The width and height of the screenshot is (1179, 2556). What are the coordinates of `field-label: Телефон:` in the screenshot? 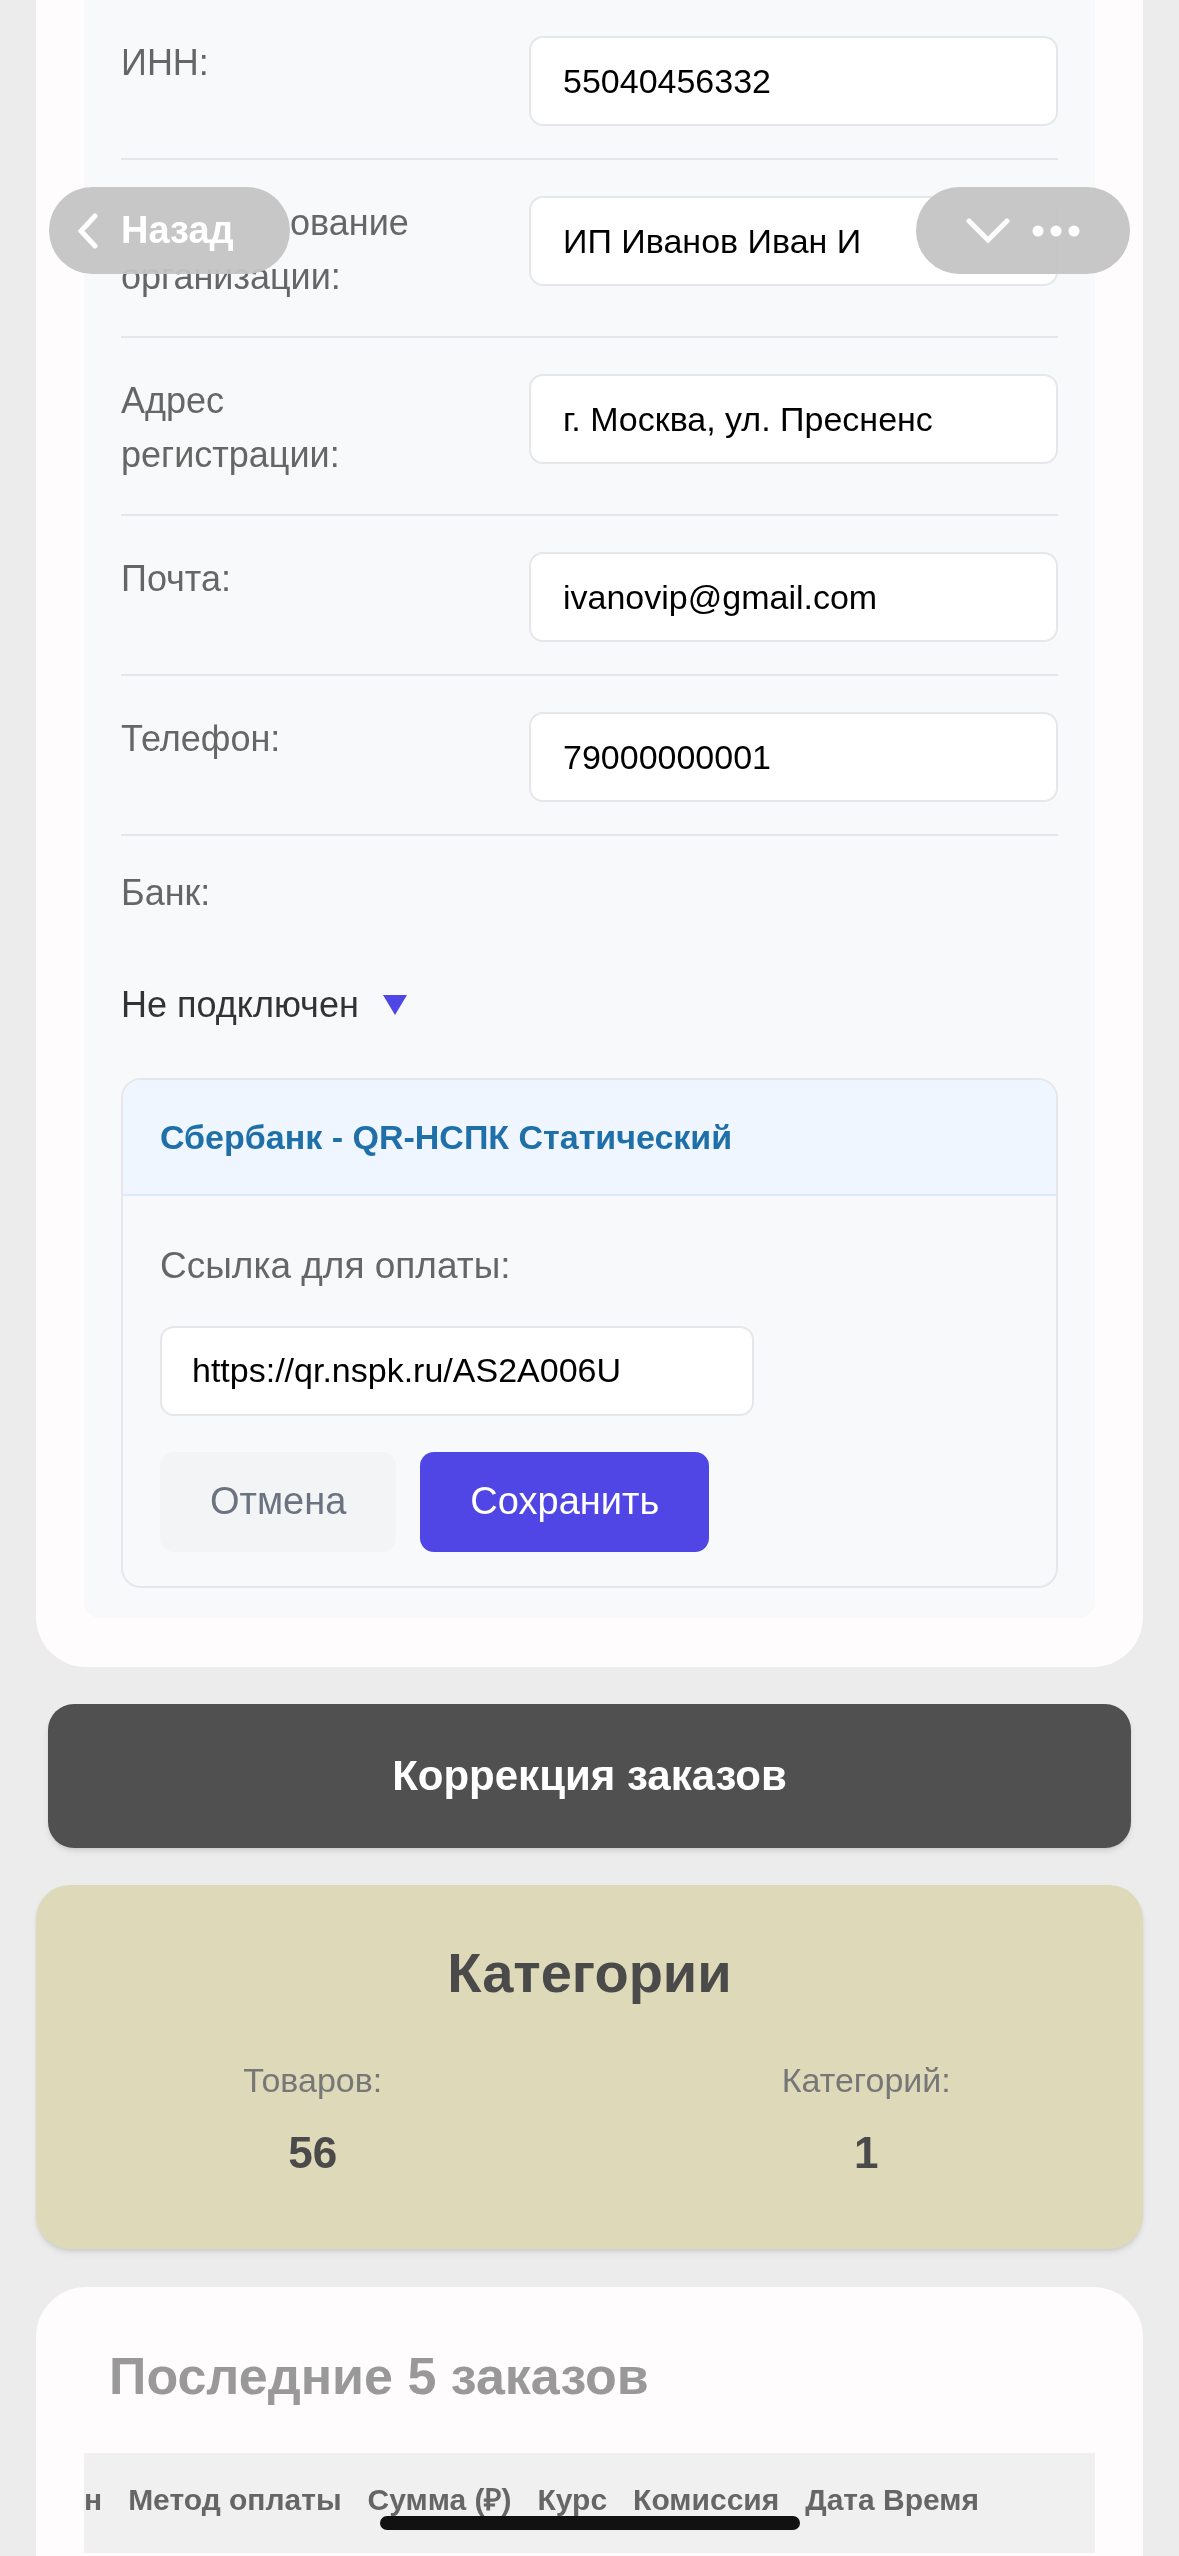 It's located at (201, 739).